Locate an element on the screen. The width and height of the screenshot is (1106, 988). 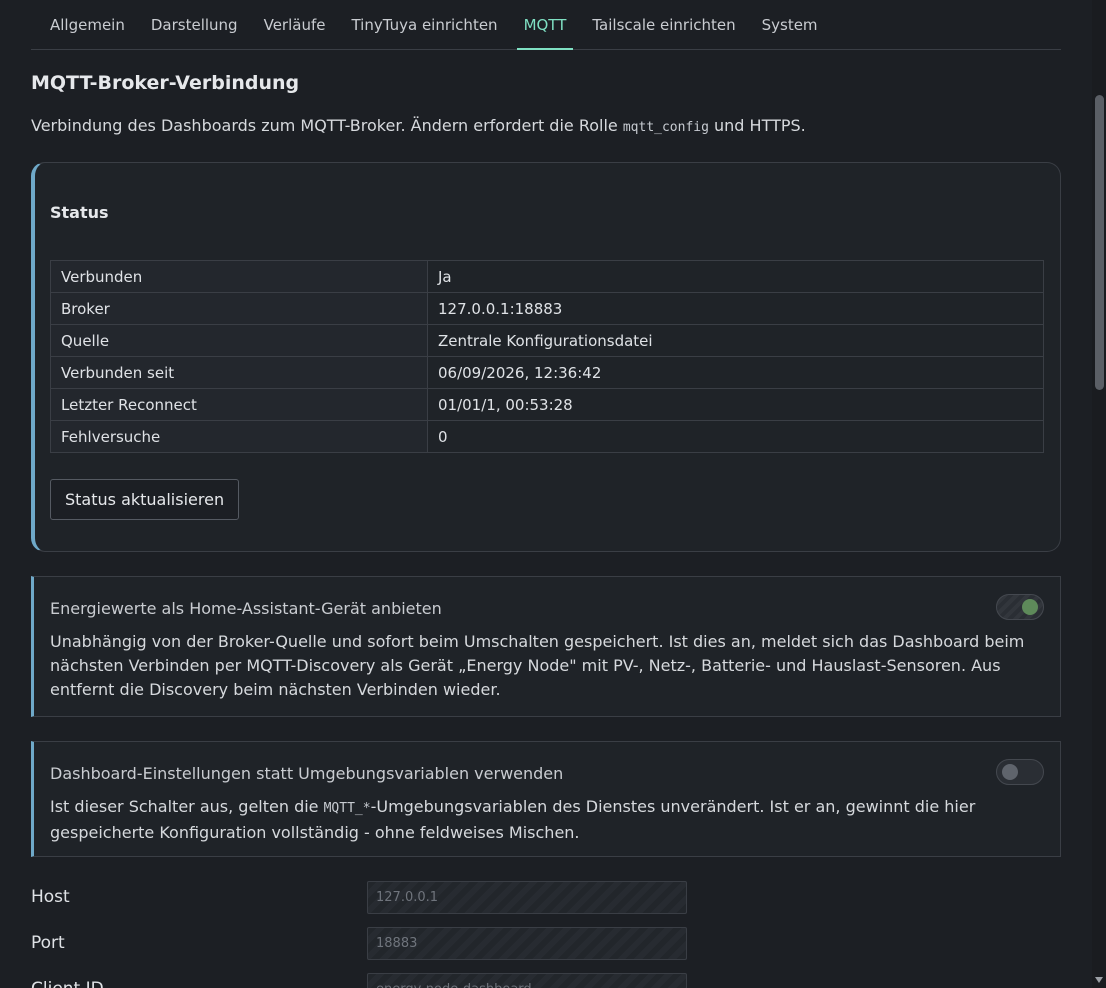
override-toggle is located at coordinates (1020, 772).